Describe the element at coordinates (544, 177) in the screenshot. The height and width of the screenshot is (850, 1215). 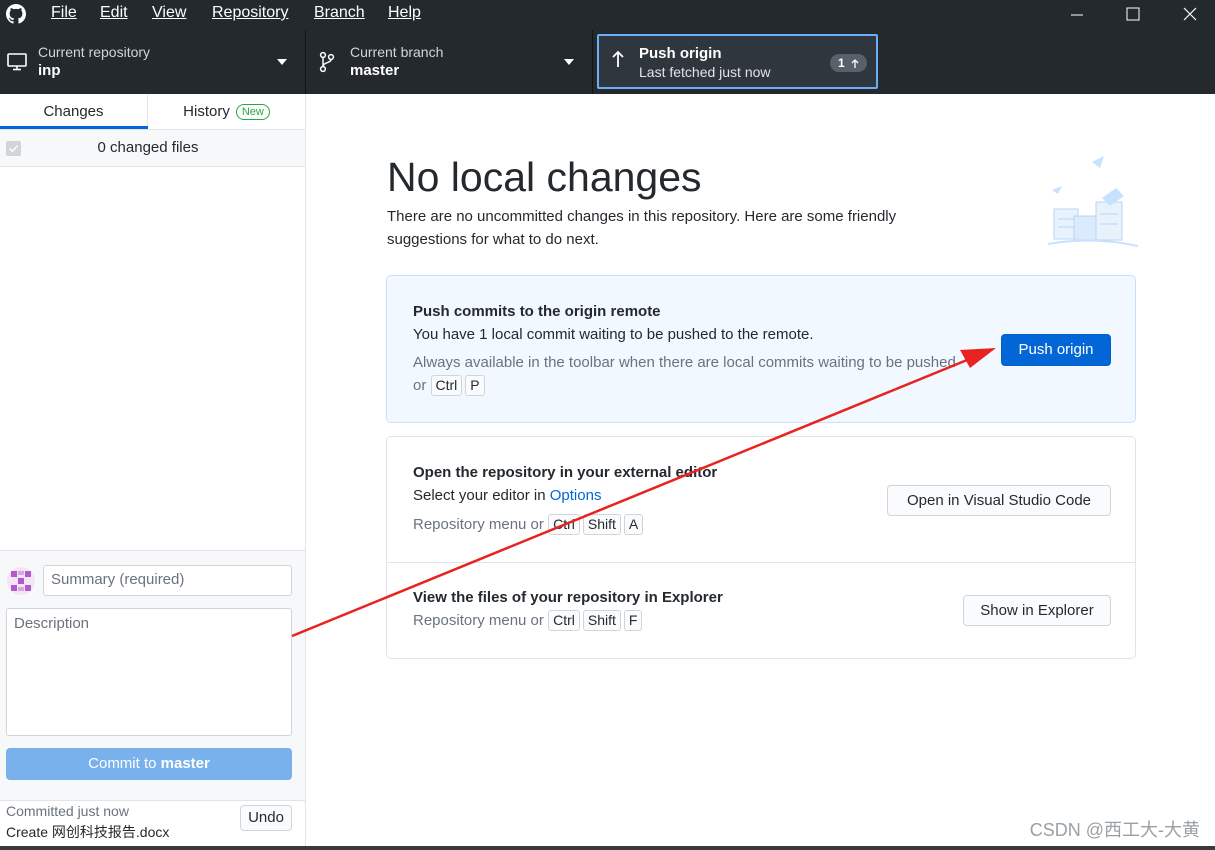
I see `page-title: No local changes` at that location.